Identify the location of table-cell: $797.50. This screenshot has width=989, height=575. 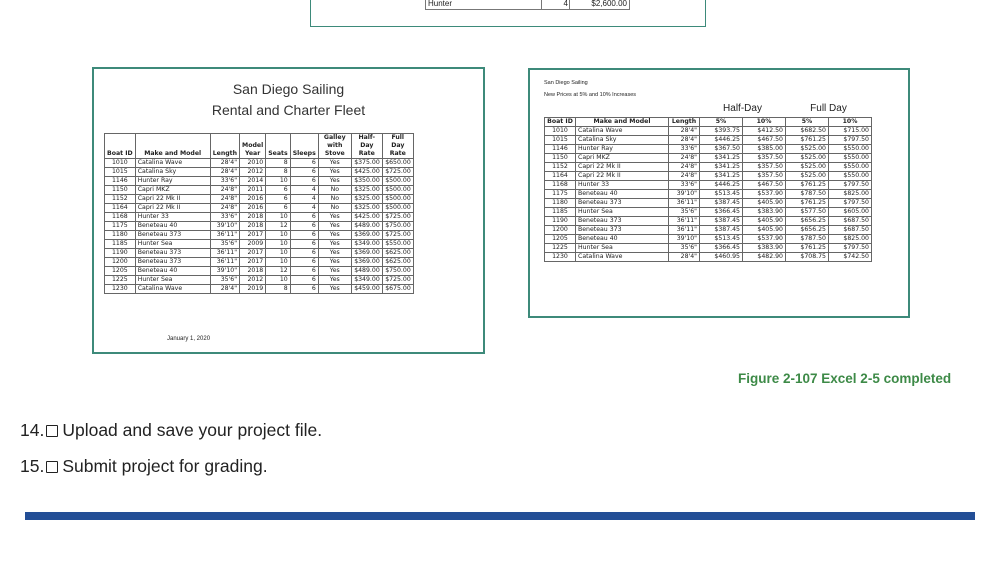
(850, 185).